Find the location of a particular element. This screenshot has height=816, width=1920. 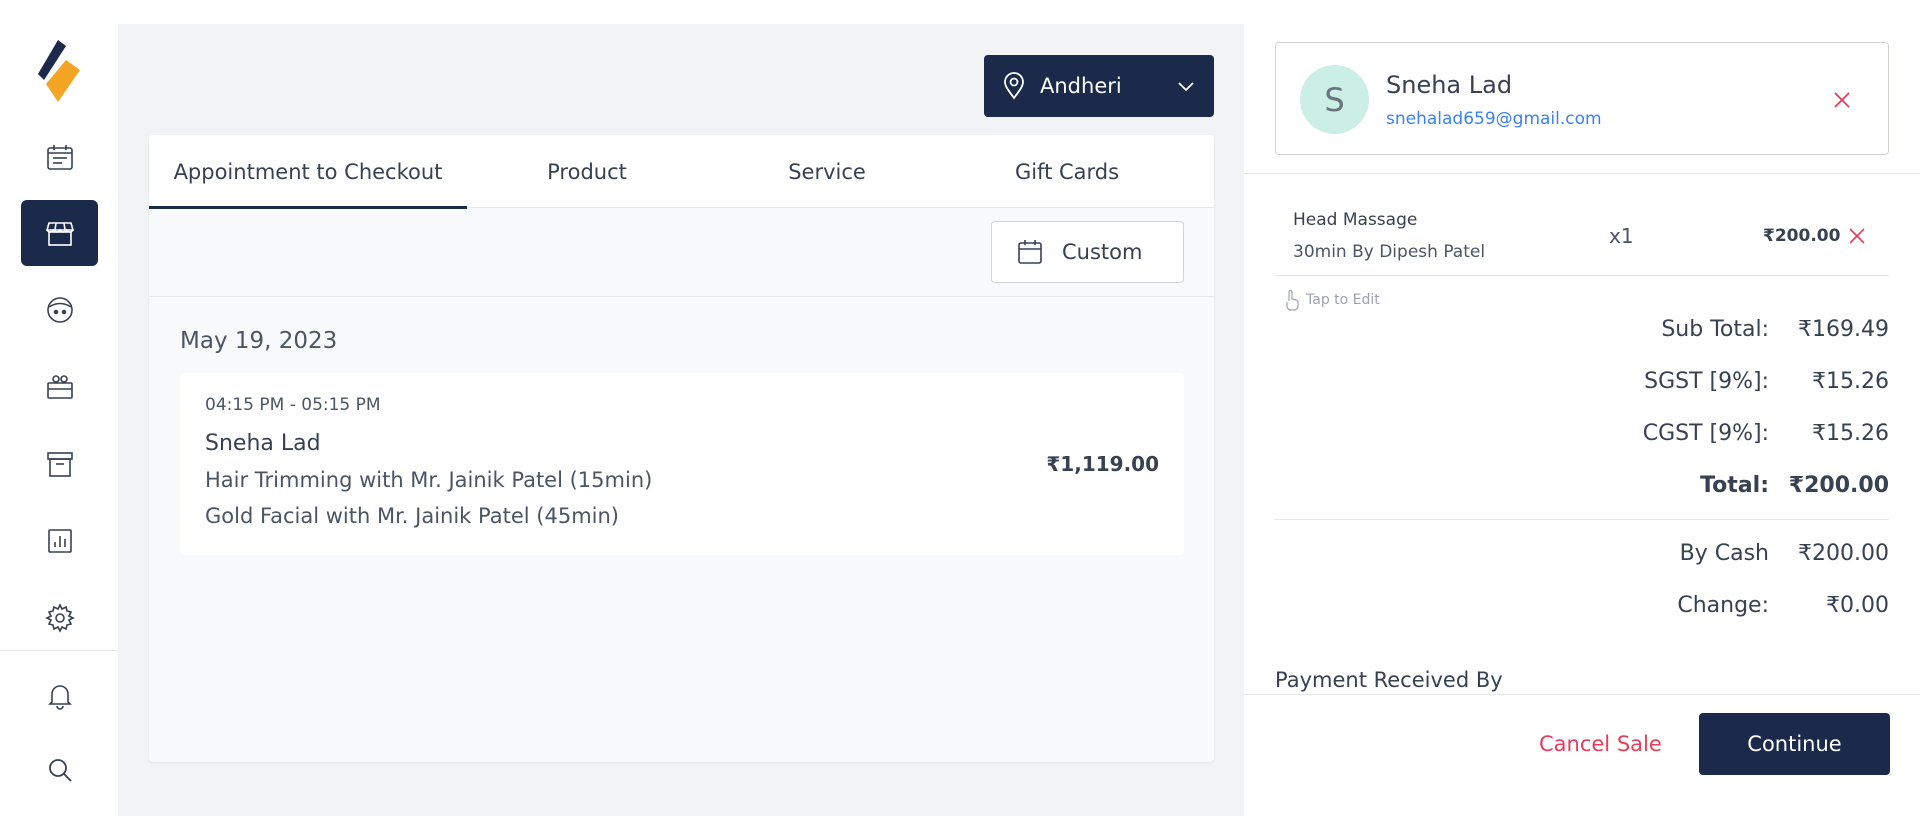

sidebar-item-notifications is located at coordinates (59, 696).